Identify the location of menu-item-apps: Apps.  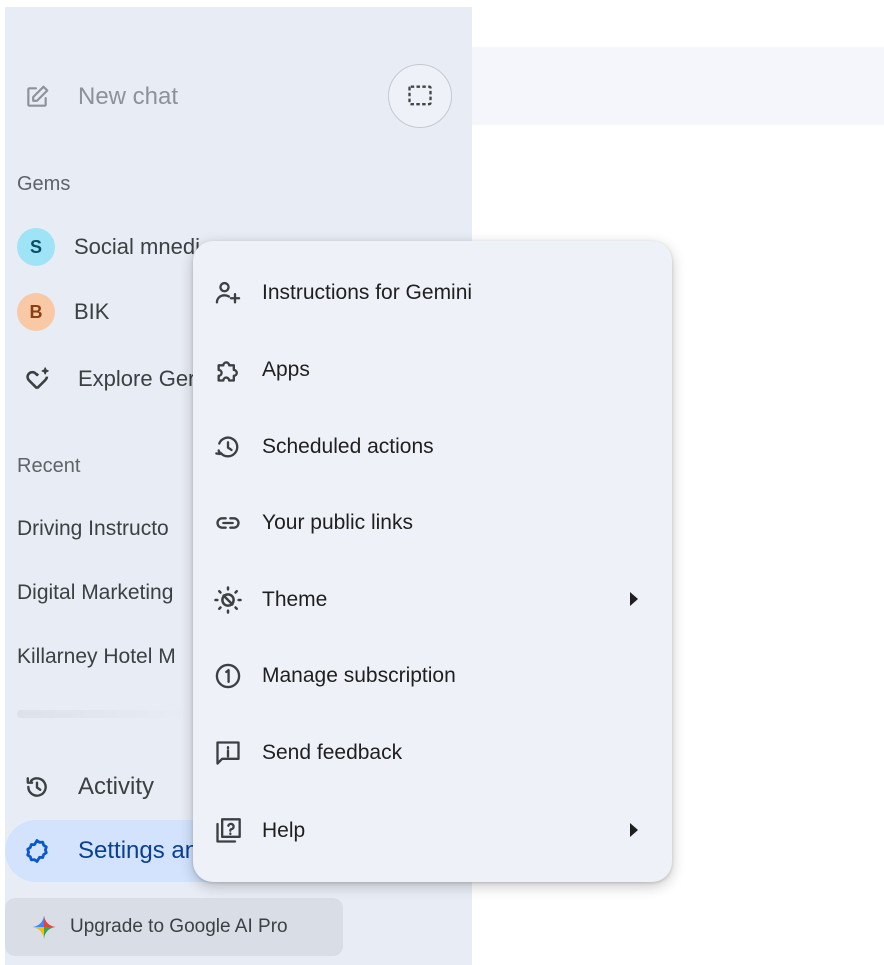
(432, 370).